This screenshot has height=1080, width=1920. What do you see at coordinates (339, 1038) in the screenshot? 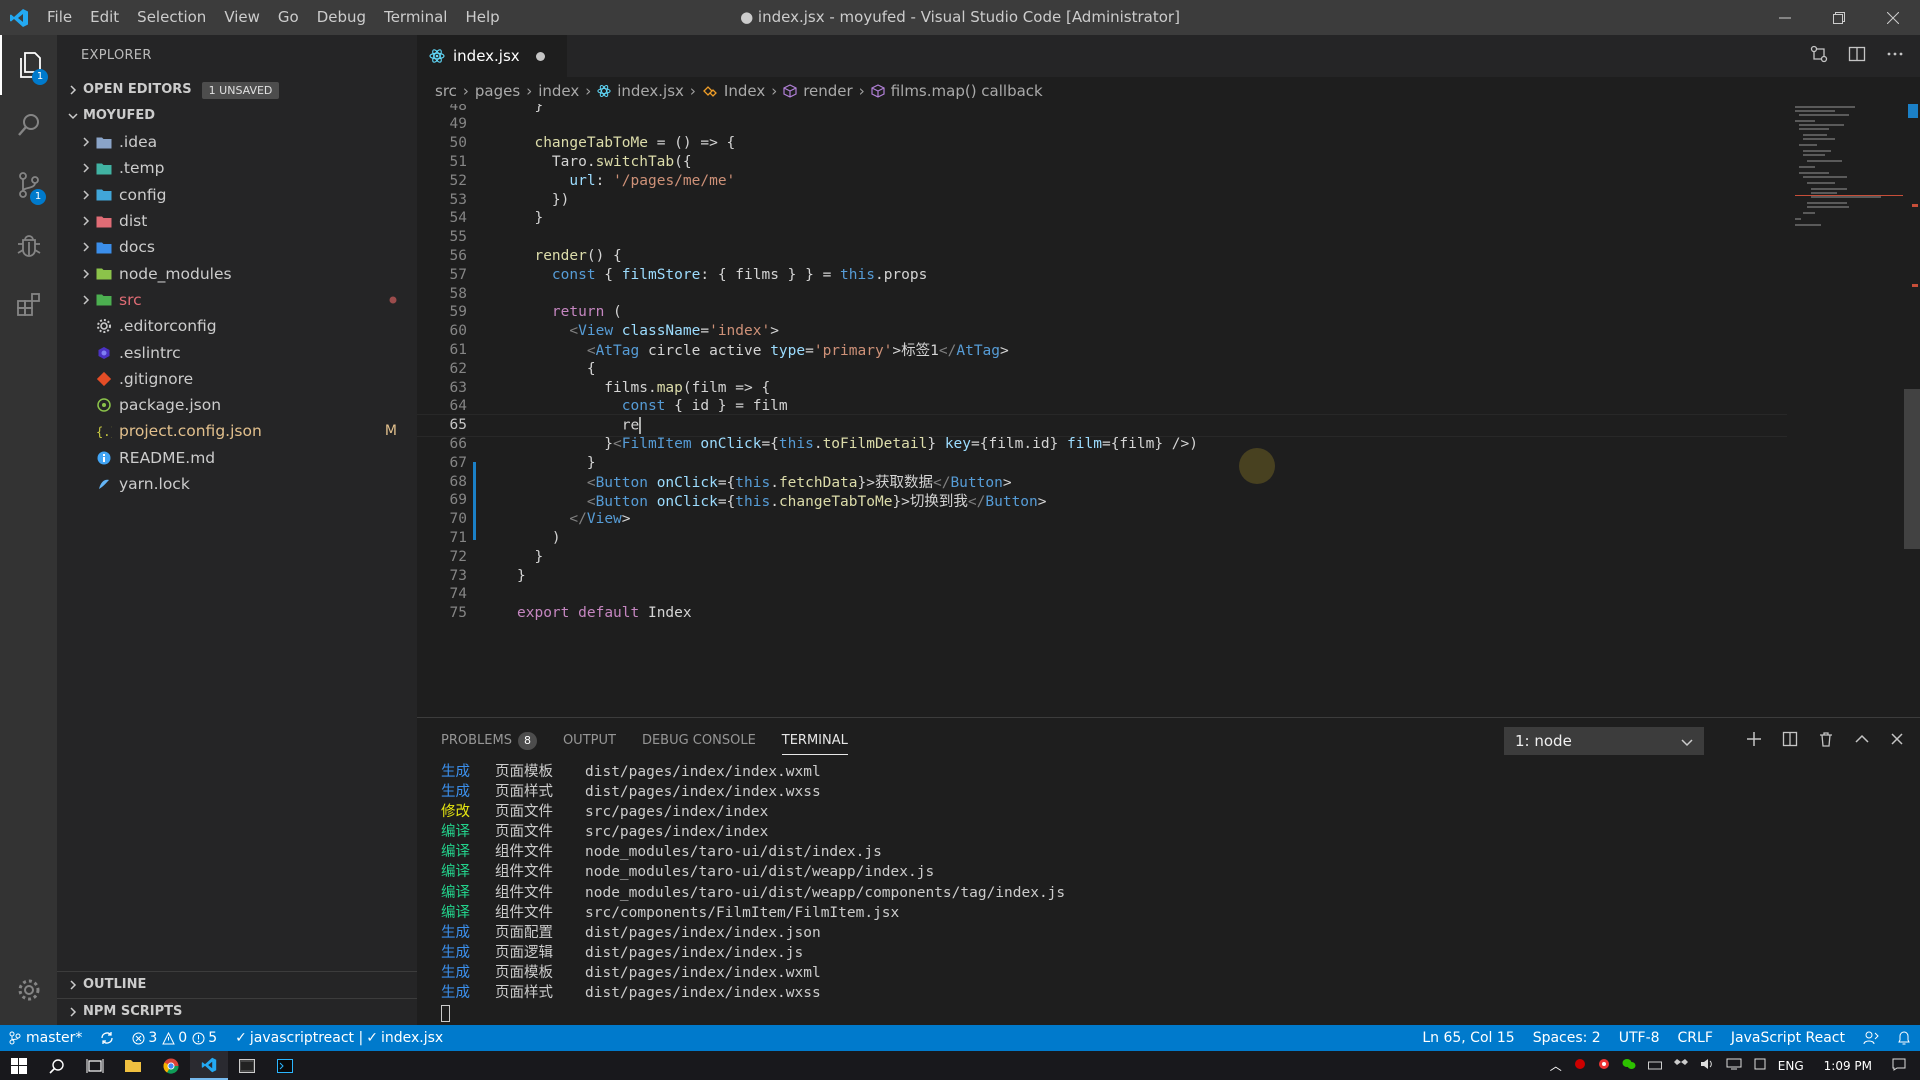
I see `linter-status: ✓ javascriptreact | ✓ index.jsx` at bounding box center [339, 1038].